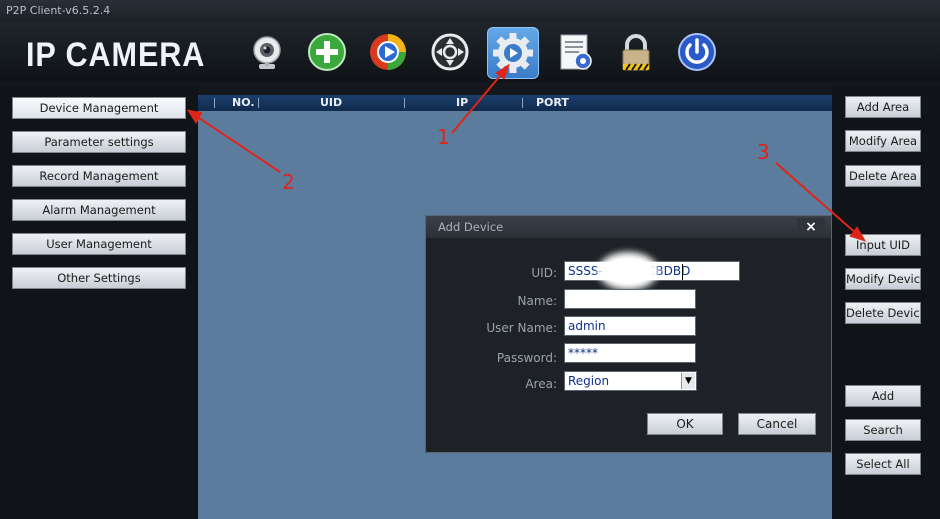 Image resolution: width=940 pixels, height=519 pixels. I want to click on user-name-label: User Name:, so click(521, 328).